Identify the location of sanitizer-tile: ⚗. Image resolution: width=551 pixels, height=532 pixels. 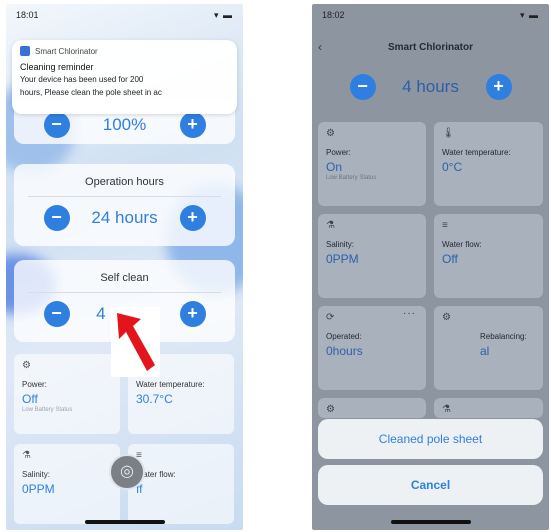
(488, 408).